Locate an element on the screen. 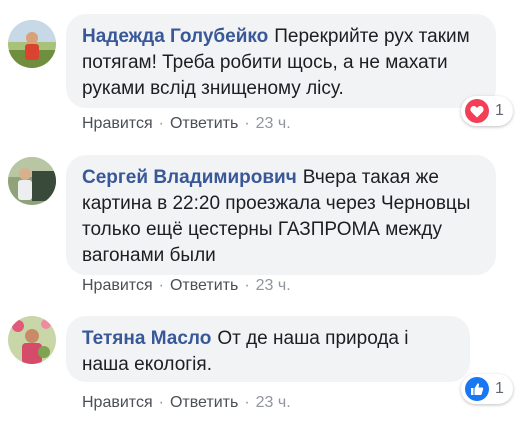 The image size is (531, 421). heart-icon is located at coordinates (477, 111).